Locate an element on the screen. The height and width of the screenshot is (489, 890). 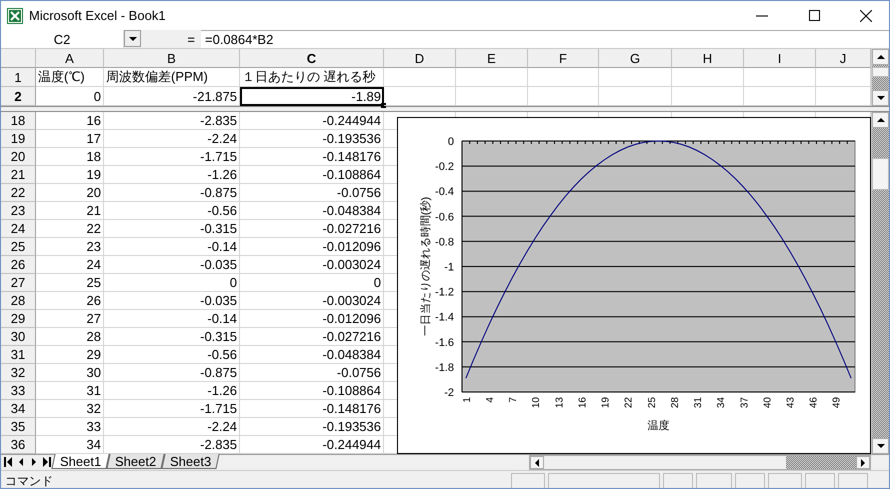
row-header: 32 is located at coordinates (18, 373).